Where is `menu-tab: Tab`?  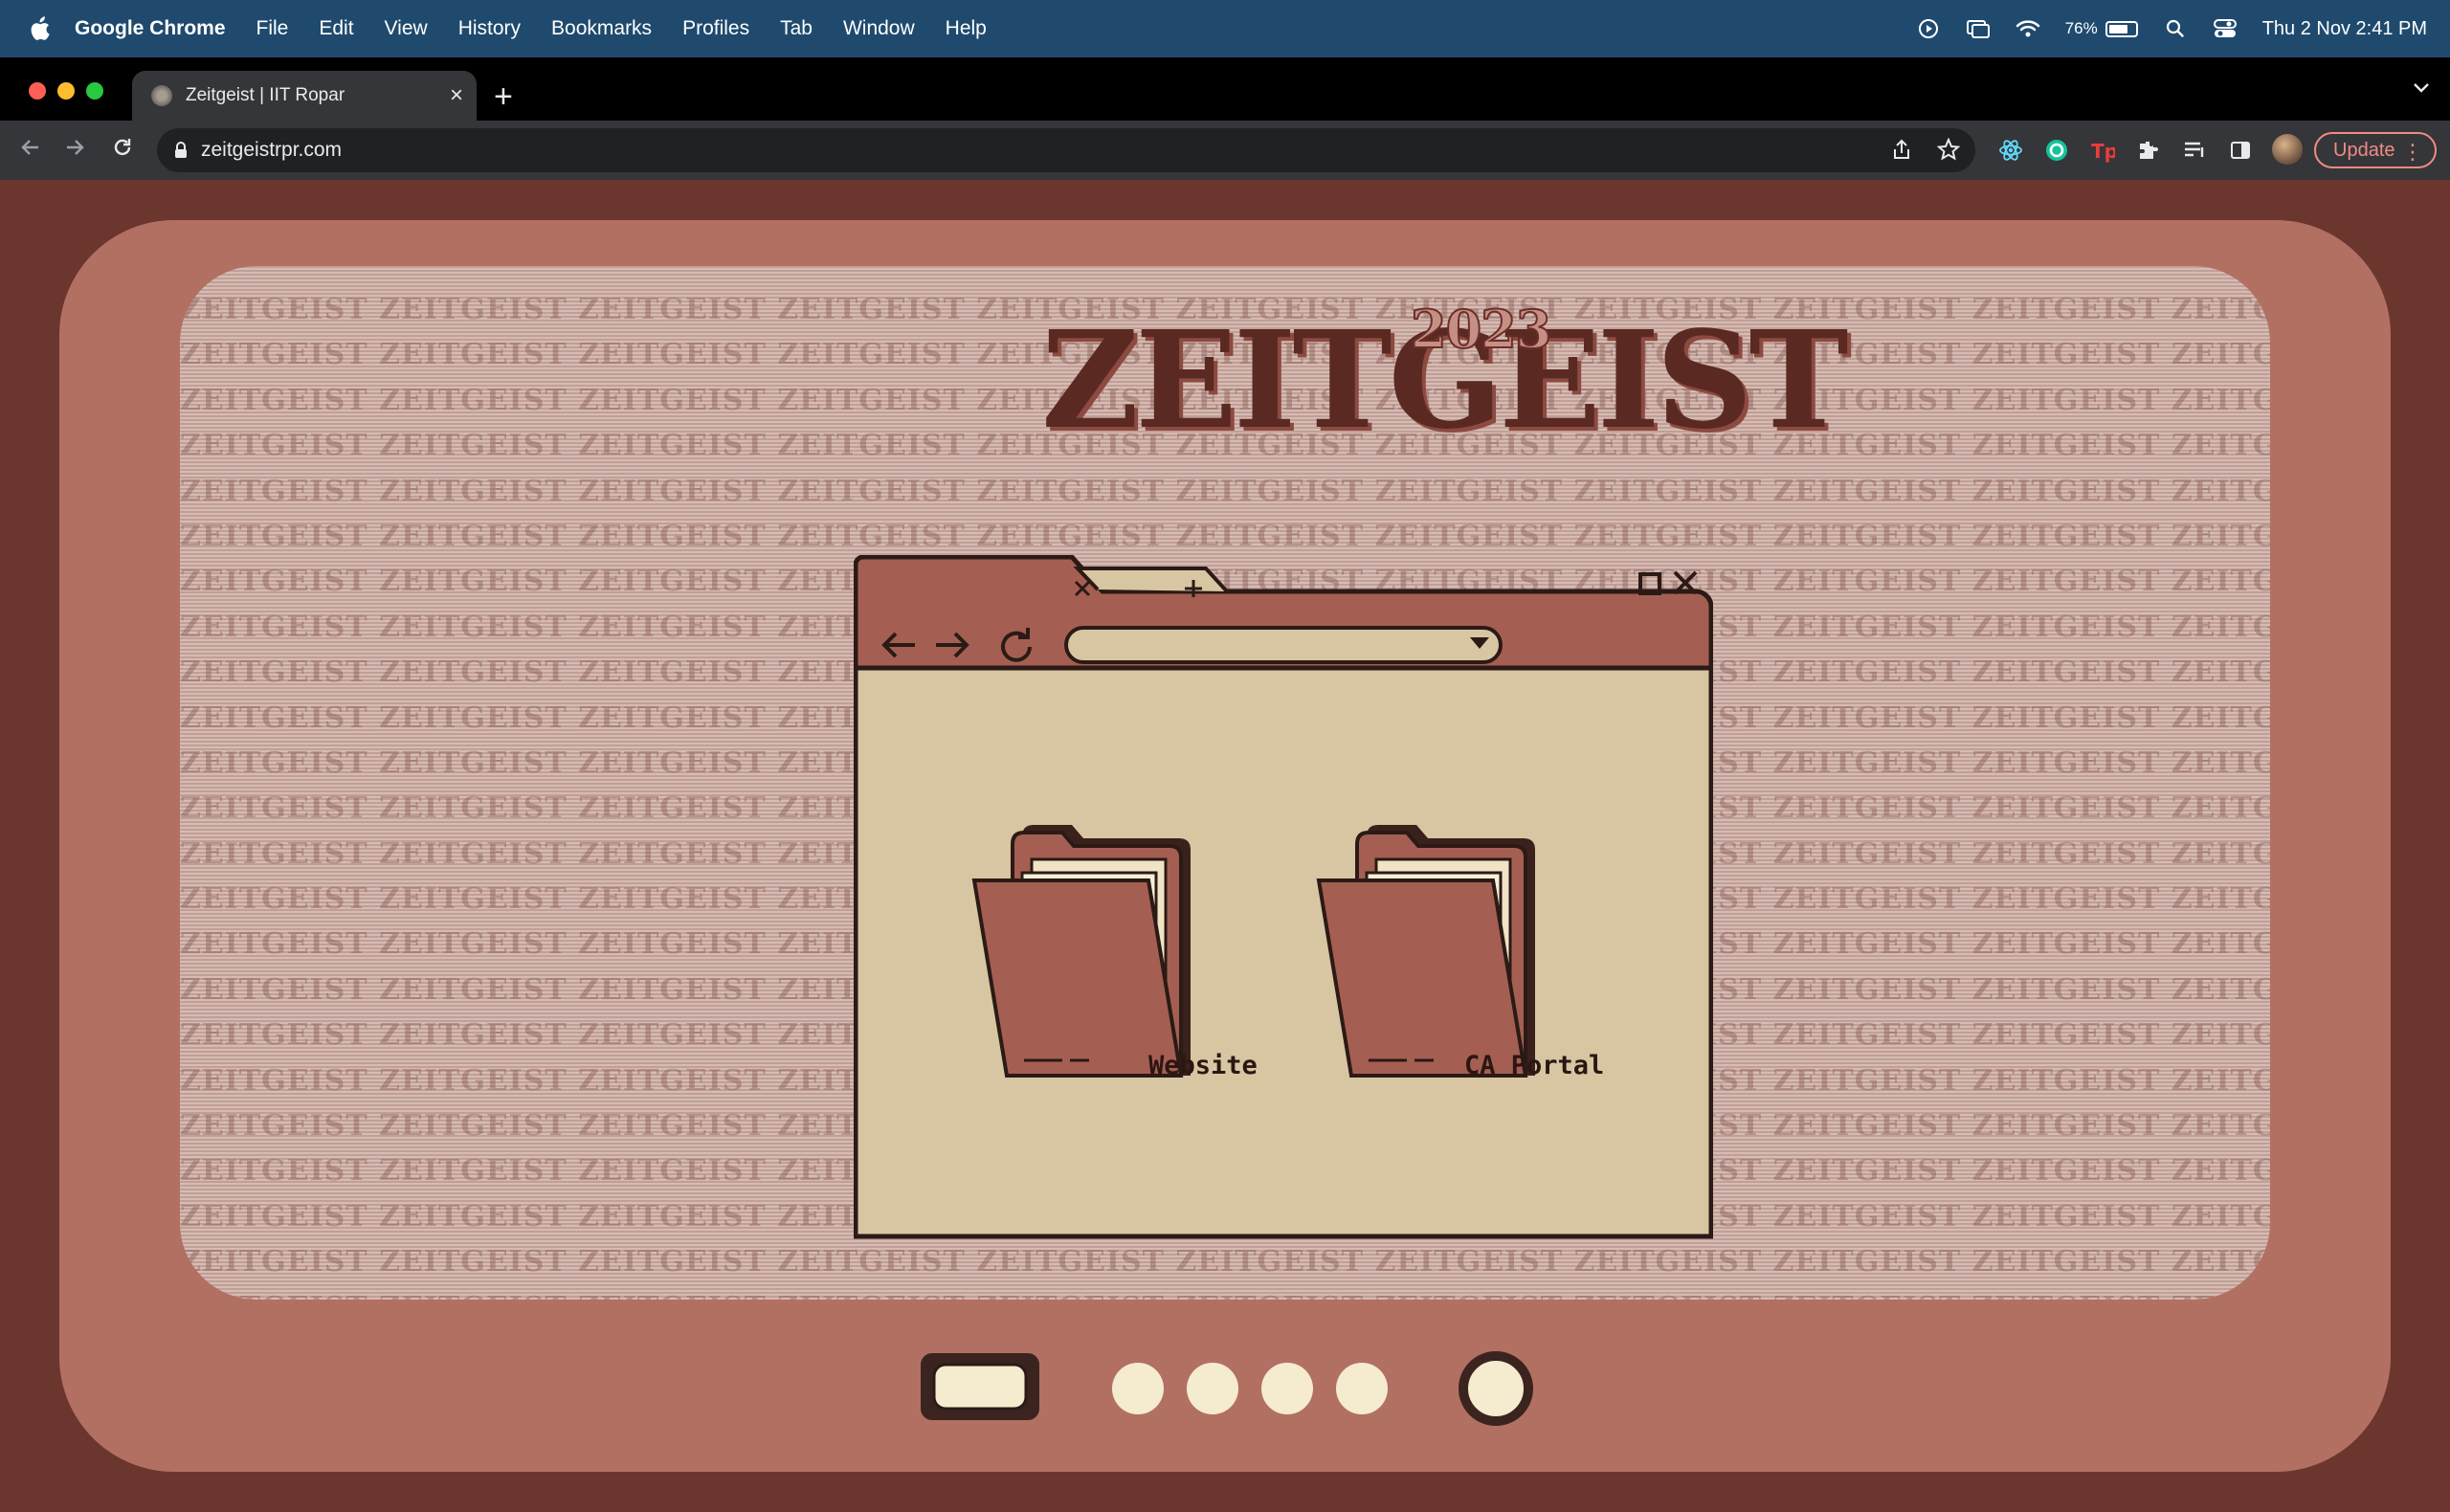 menu-tab: Tab is located at coordinates (796, 28).